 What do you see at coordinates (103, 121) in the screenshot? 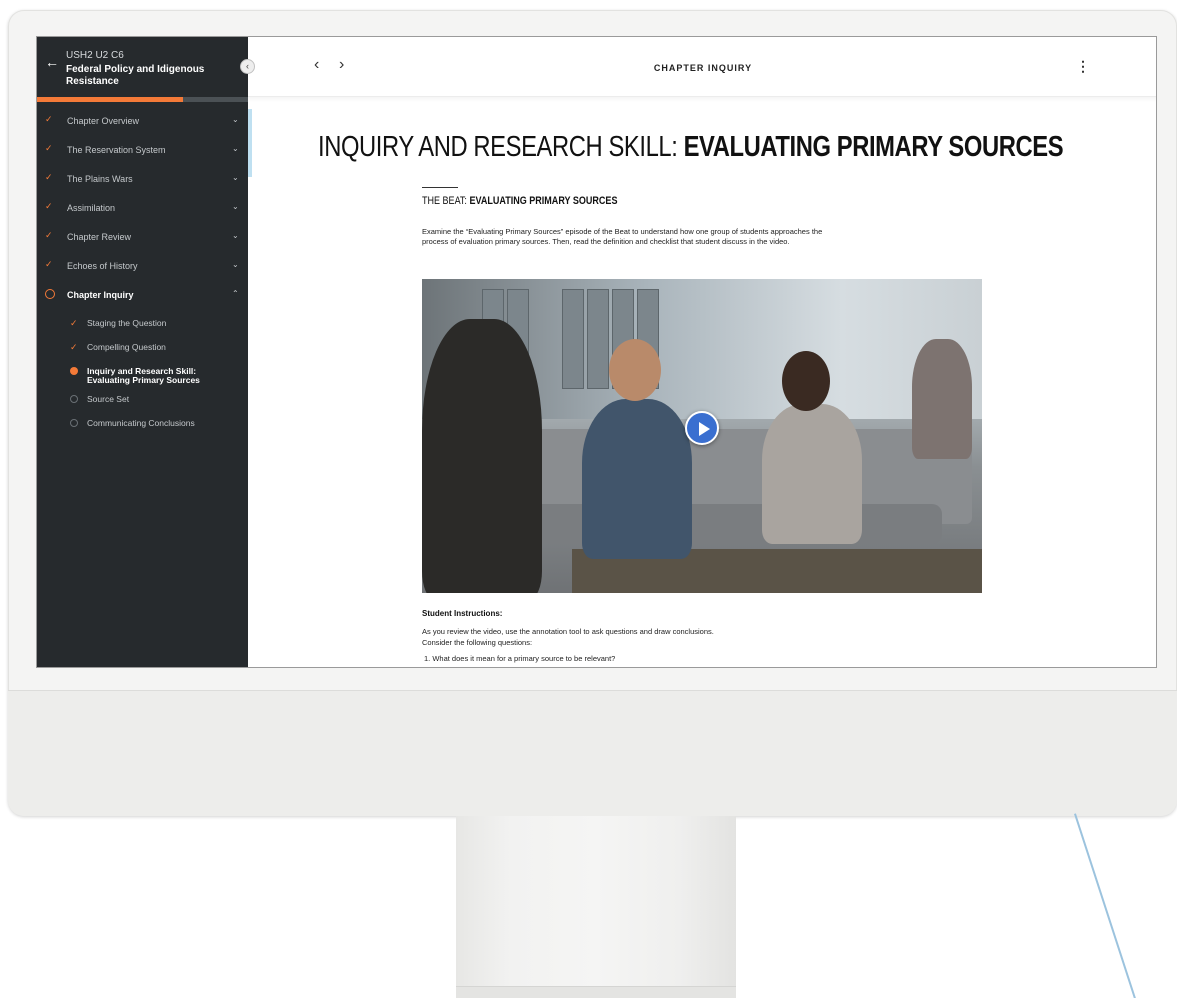
I see `sidebar-item-label: Chapter Overview` at bounding box center [103, 121].